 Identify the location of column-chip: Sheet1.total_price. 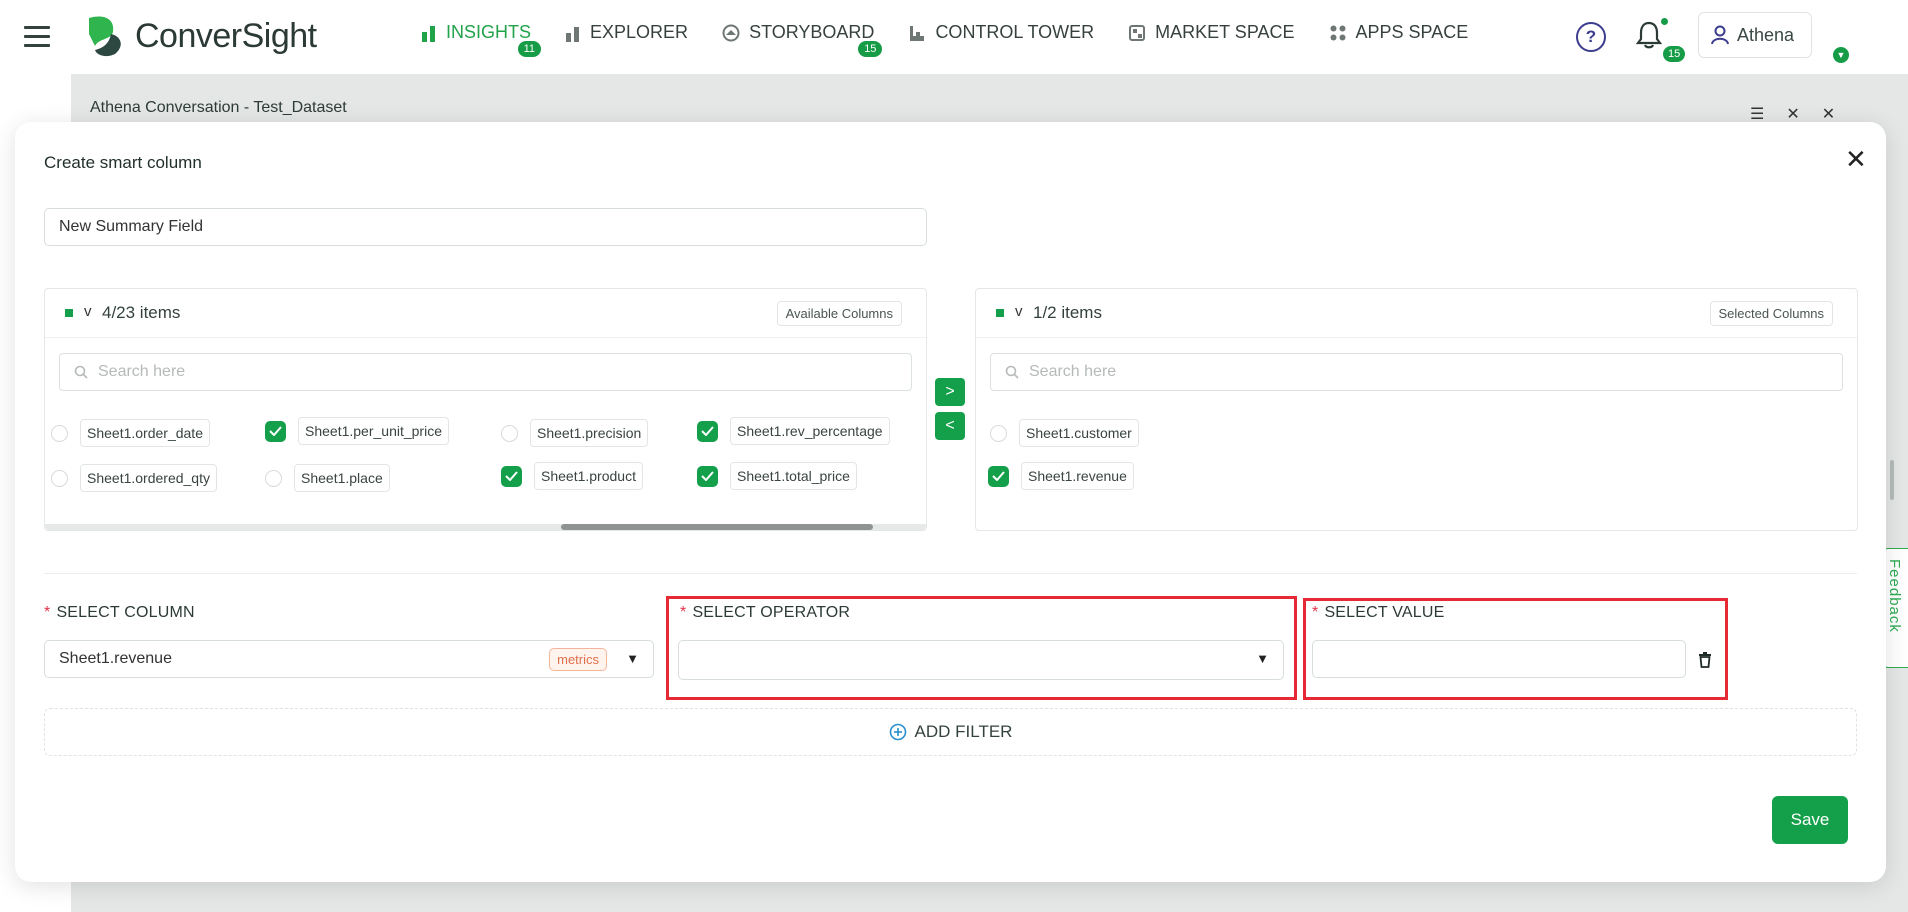
(793, 476).